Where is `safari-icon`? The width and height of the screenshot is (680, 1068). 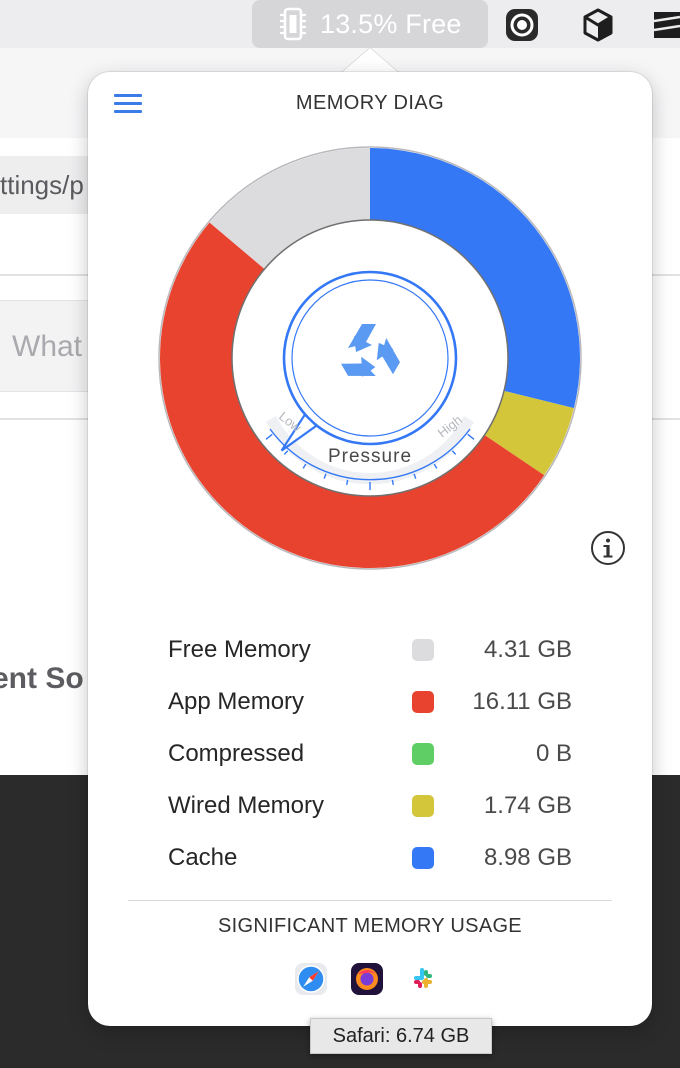
safari-icon is located at coordinates (311, 979).